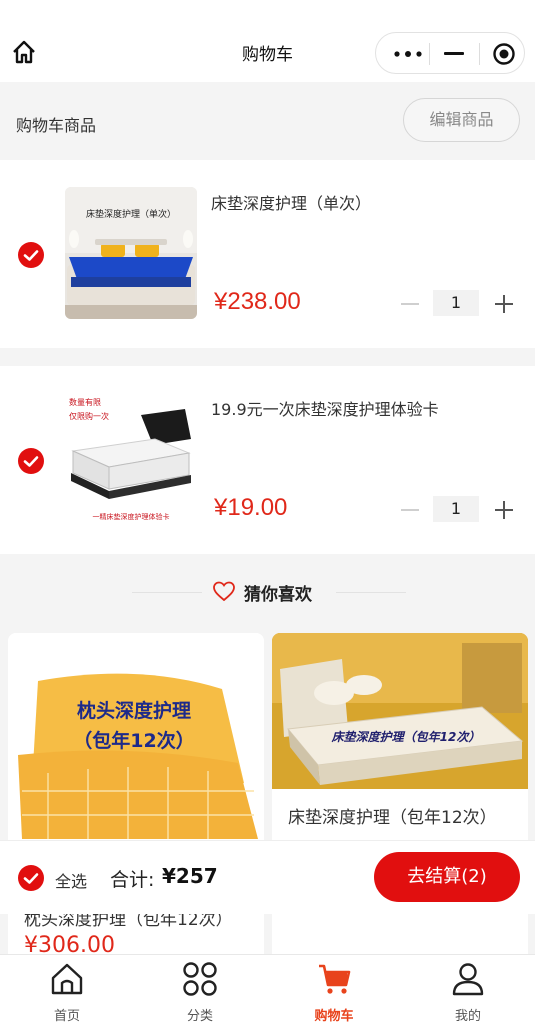 Image resolution: width=535 pixels, height=1024 pixels. What do you see at coordinates (400, 711) in the screenshot?
I see `product-image: 床垫深度护理（包年12次）` at bounding box center [400, 711].